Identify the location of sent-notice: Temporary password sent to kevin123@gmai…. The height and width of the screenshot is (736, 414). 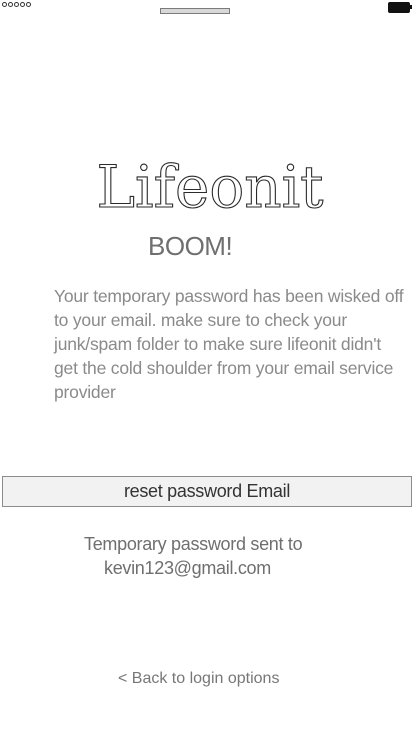
(212, 556).